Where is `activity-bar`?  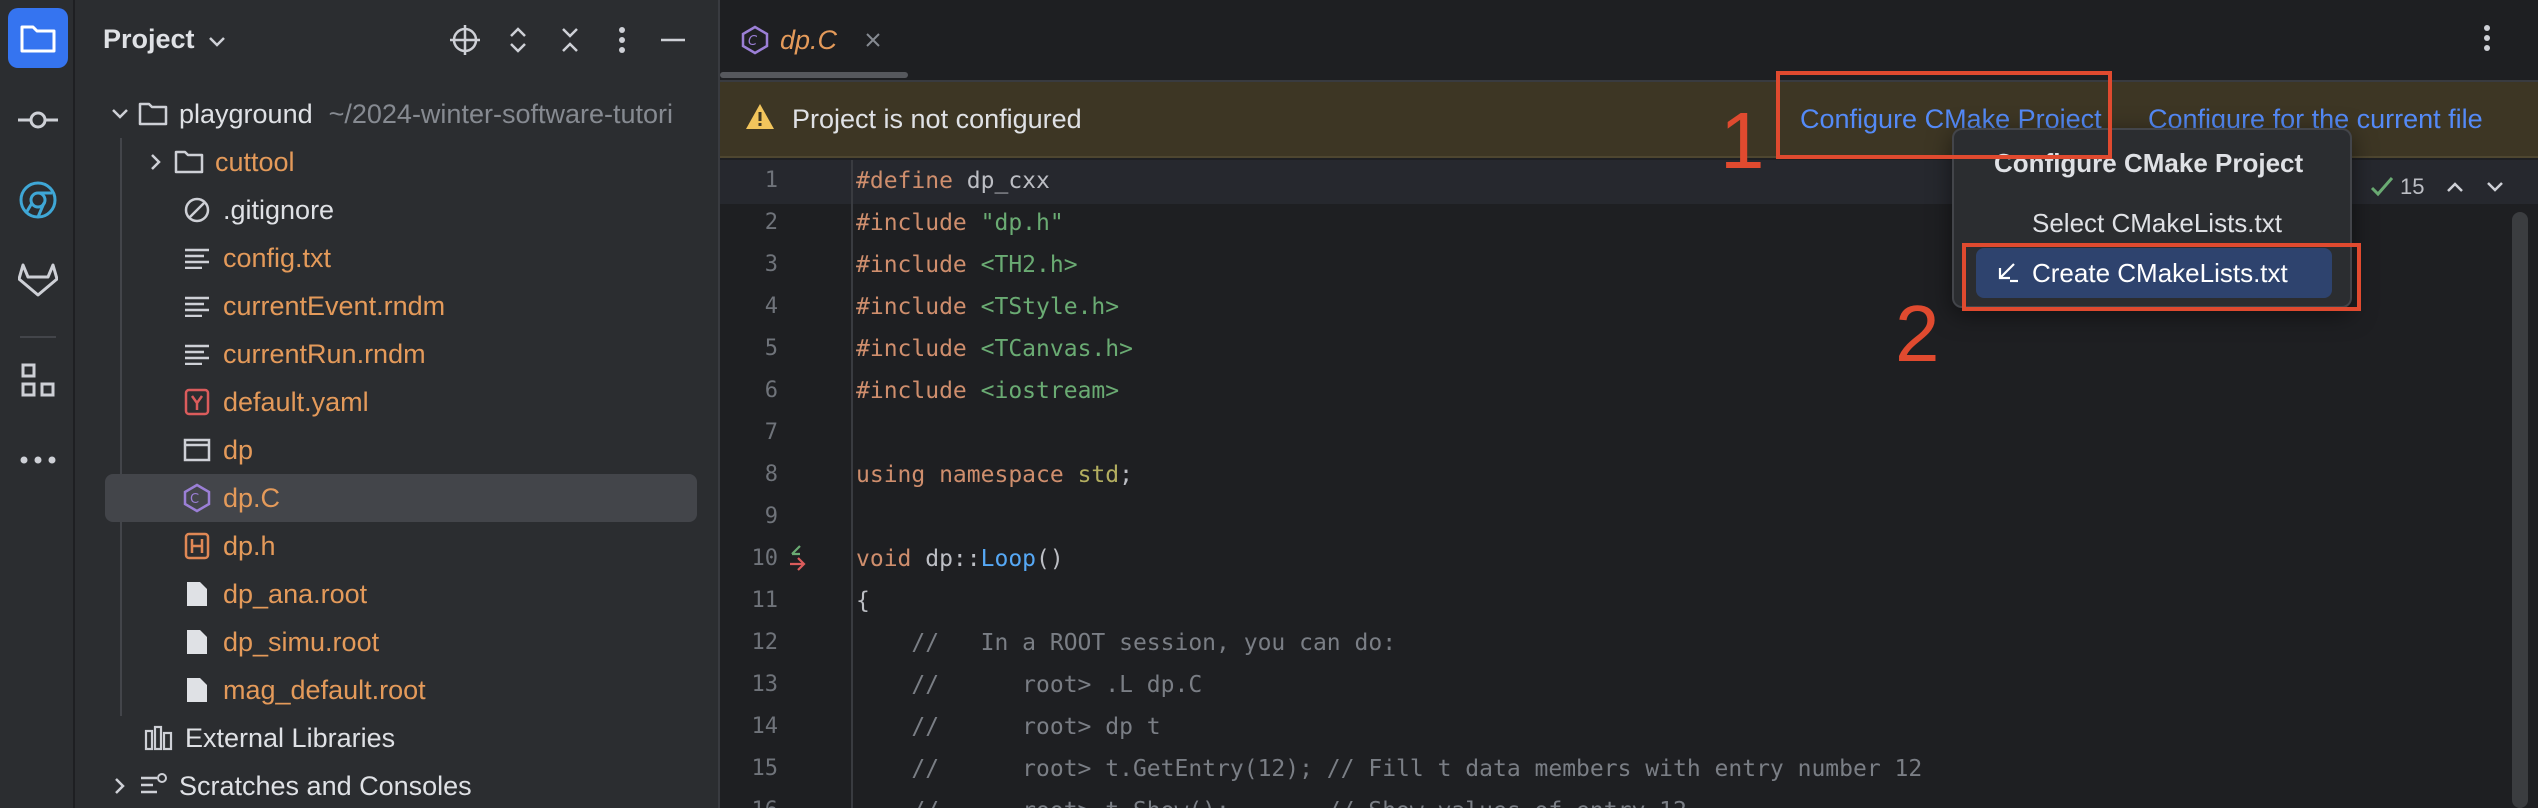
activity-bar is located at coordinates (37, 404).